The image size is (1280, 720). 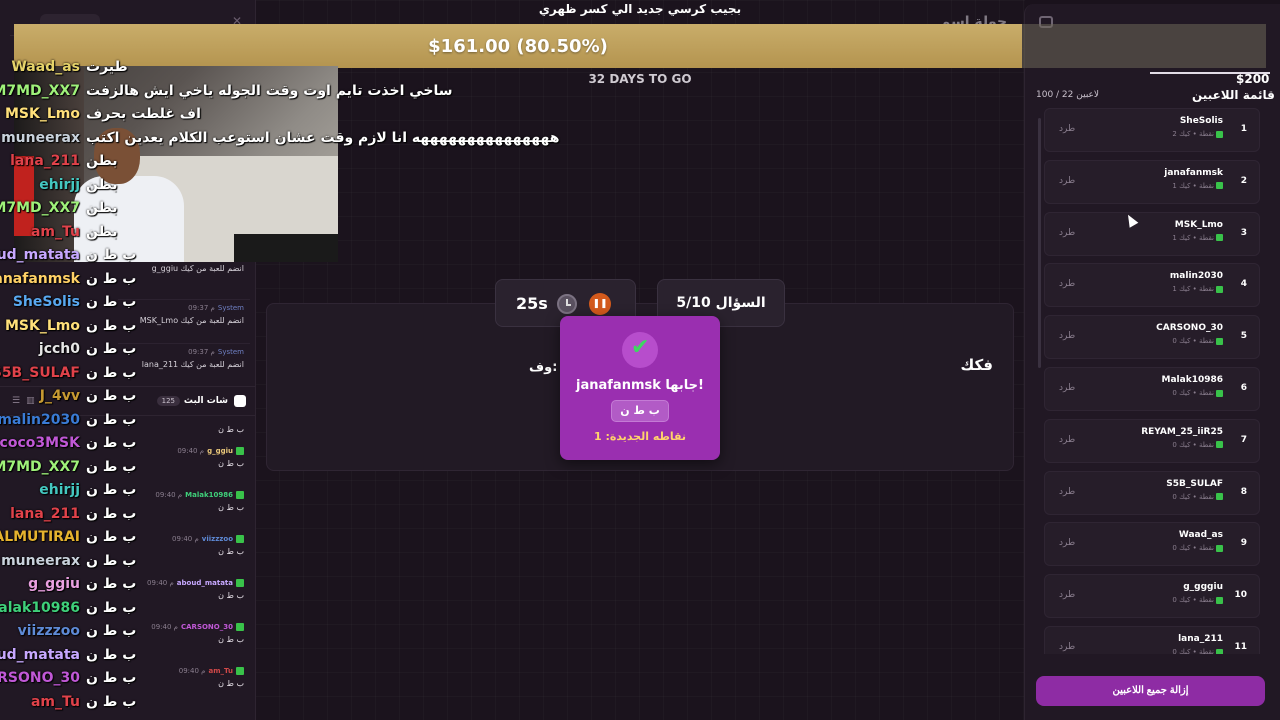 What do you see at coordinates (1039, 243) in the screenshot?
I see `players-scrollbar` at bounding box center [1039, 243].